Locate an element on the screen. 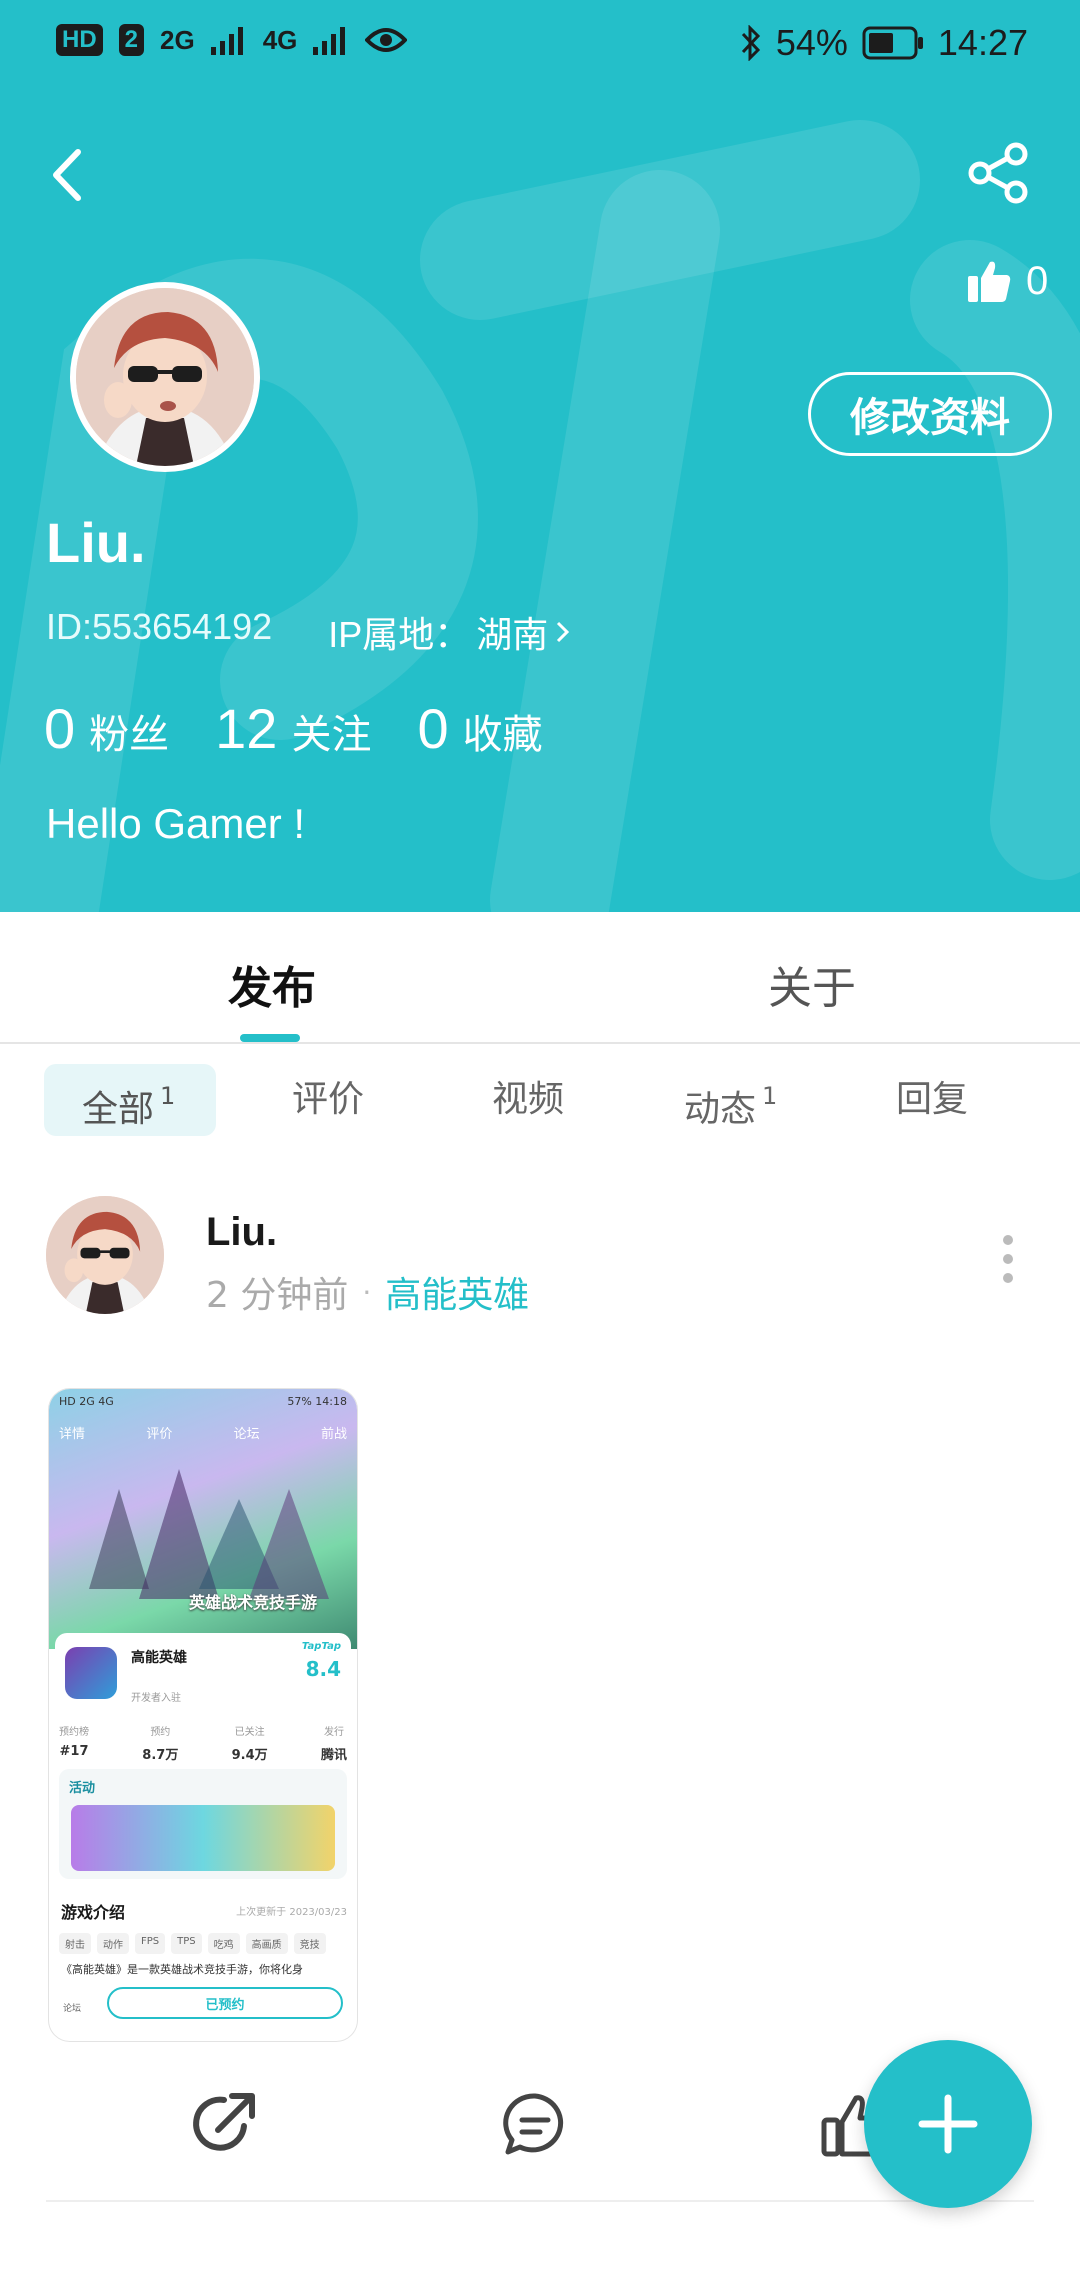  stat-following: 12 关注 is located at coordinates (293, 728).